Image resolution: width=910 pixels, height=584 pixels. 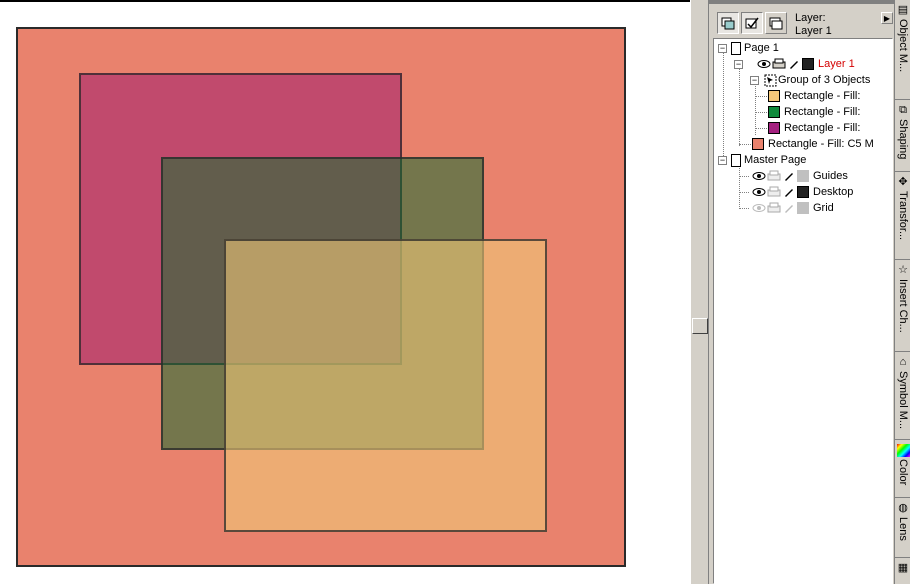 I want to click on tab-more: ▦, so click(x=902, y=571).